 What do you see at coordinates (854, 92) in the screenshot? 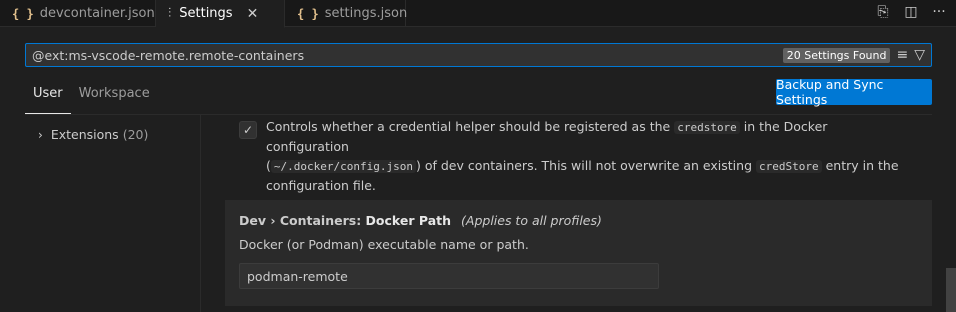
I see `backup-sync-button: Backup and Sync Settings` at bounding box center [854, 92].